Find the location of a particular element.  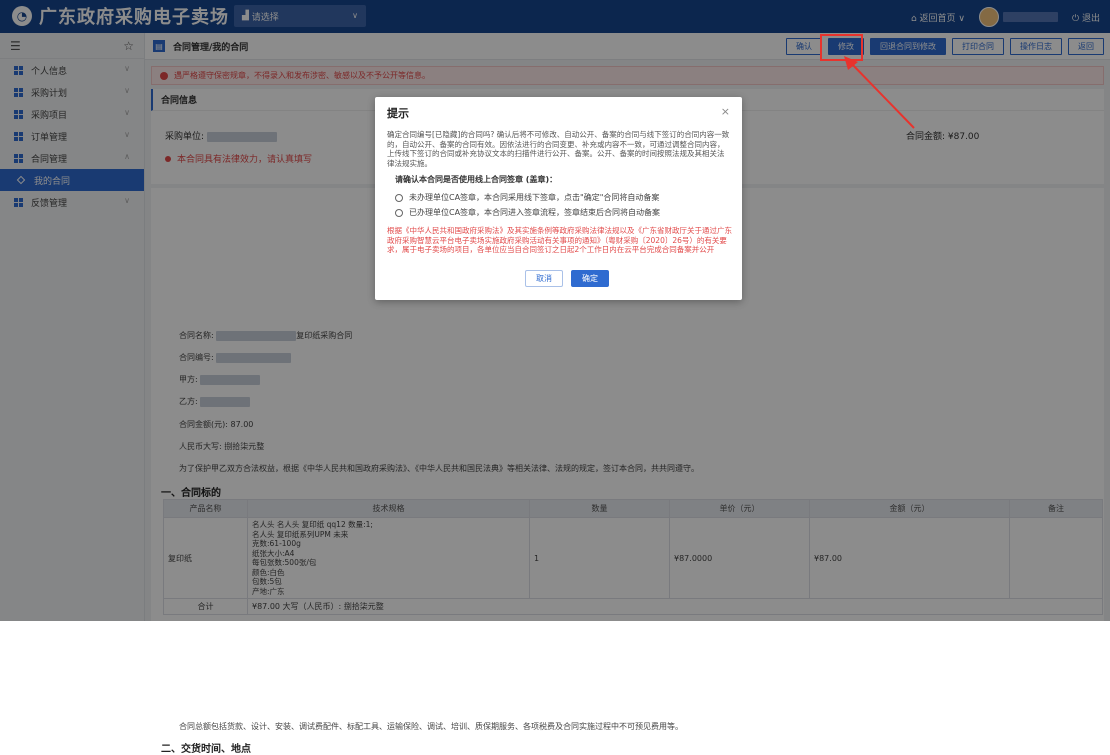

ok-button: 确定 is located at coordinates (590, 278).